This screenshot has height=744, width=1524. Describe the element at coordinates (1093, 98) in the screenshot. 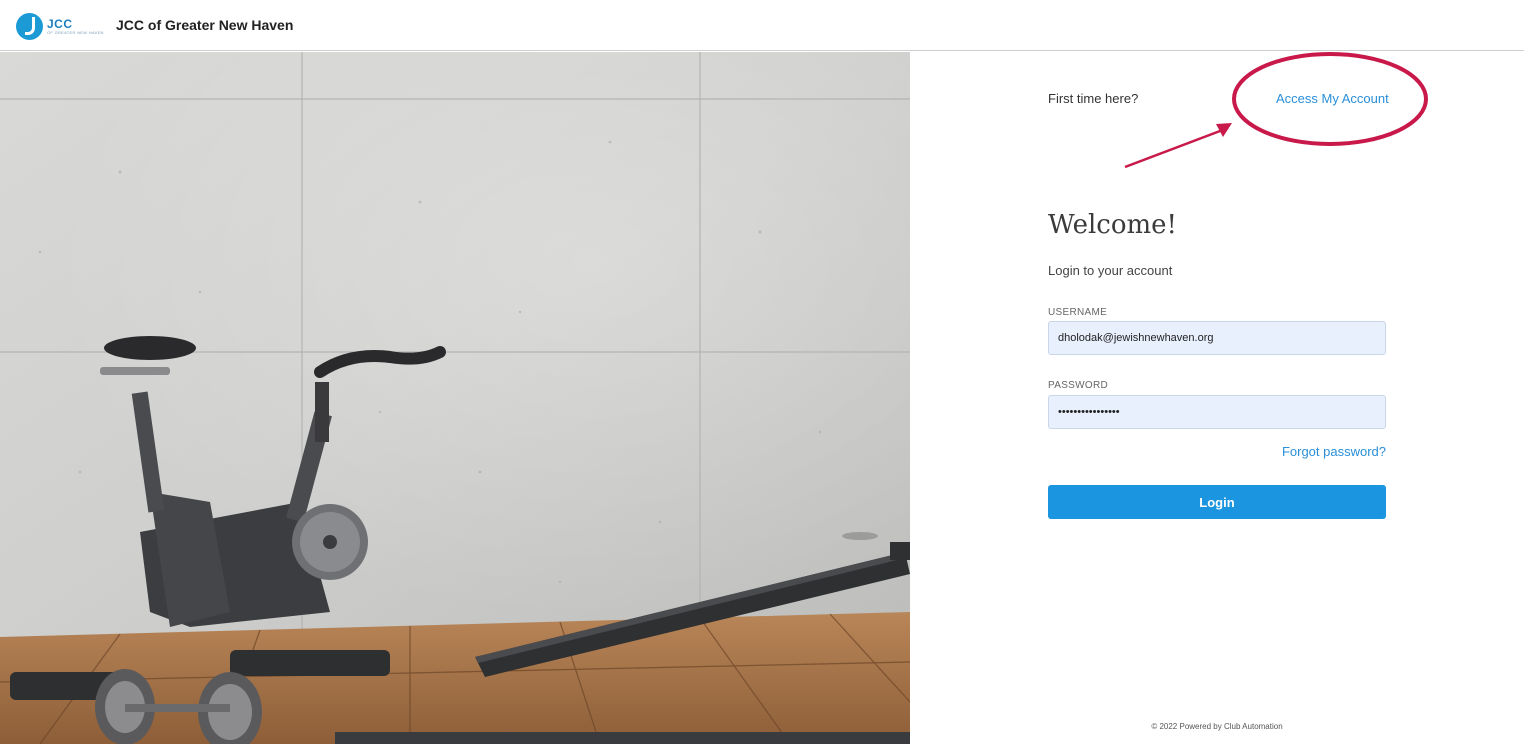

I see `first-time-text: First time here?` at that location.